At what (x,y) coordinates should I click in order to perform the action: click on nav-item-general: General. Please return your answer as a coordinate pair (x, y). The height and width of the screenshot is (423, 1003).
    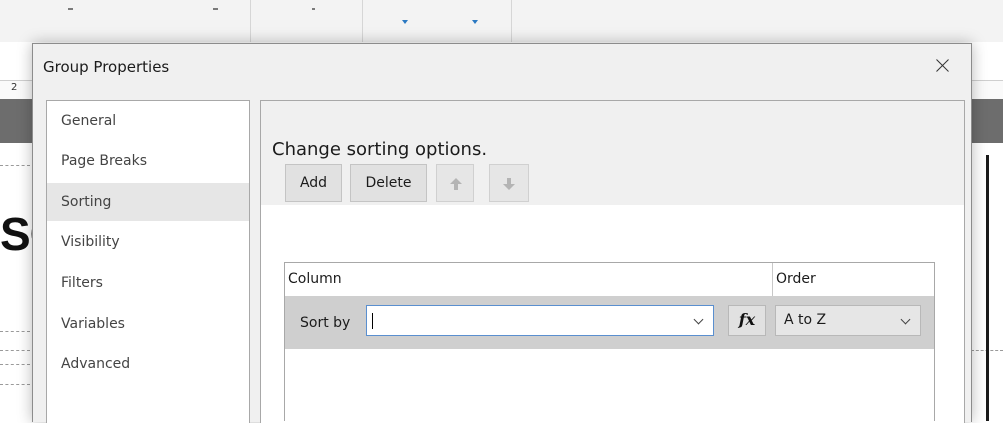
    Looking at the image, I should click on (148, 121).